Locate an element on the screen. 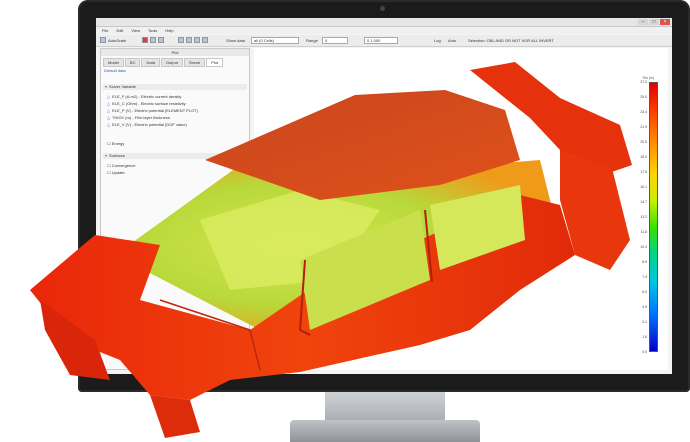 The width and height of the screenshot is (690, 442). autoscale-icon is located at coordinates (103, 40).